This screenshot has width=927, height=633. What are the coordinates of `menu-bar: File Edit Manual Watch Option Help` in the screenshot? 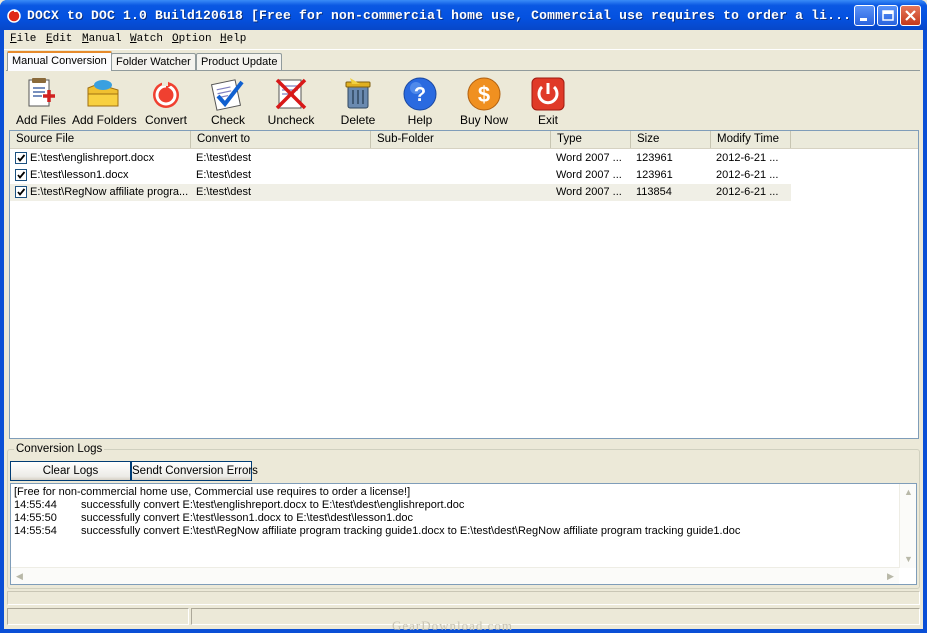 It's located at (463, 40).